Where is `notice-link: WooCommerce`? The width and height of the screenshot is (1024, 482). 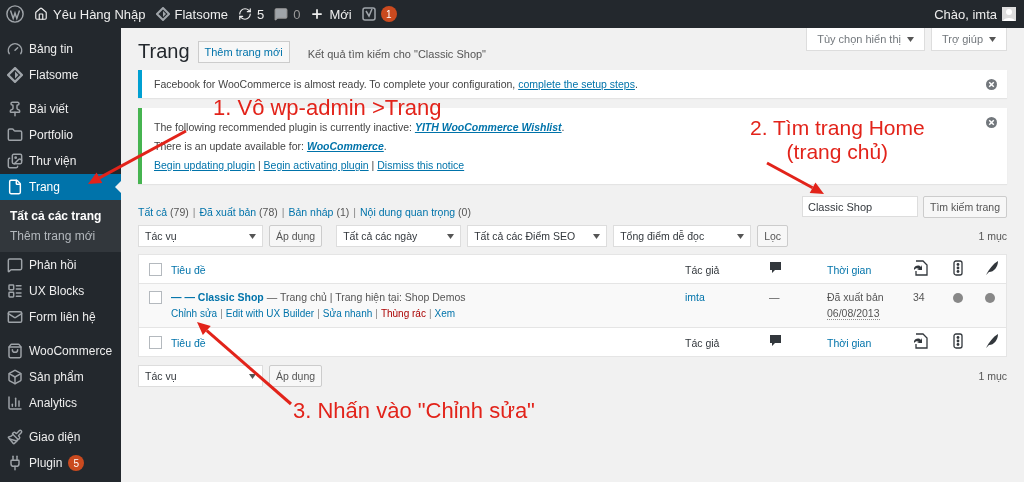 notice-link: WooCommerce is located at coordinates (345, 146).